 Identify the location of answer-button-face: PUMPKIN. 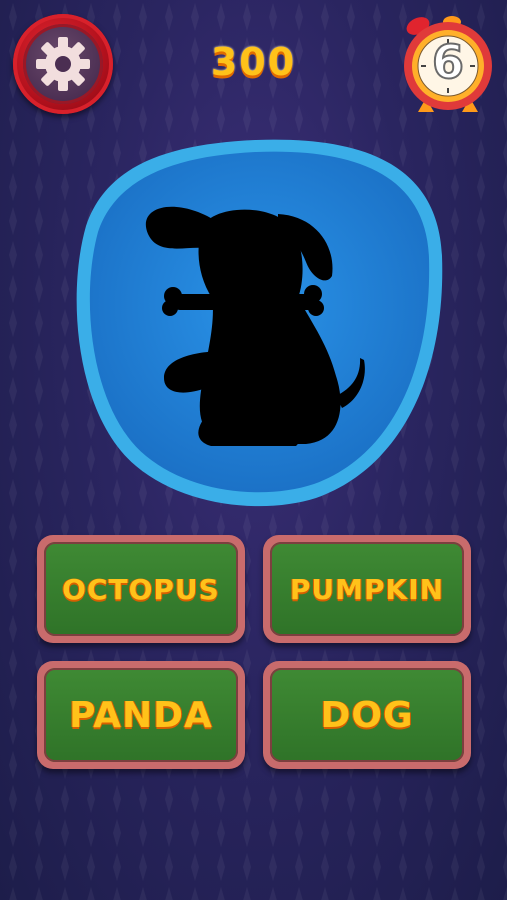
(367, 589).